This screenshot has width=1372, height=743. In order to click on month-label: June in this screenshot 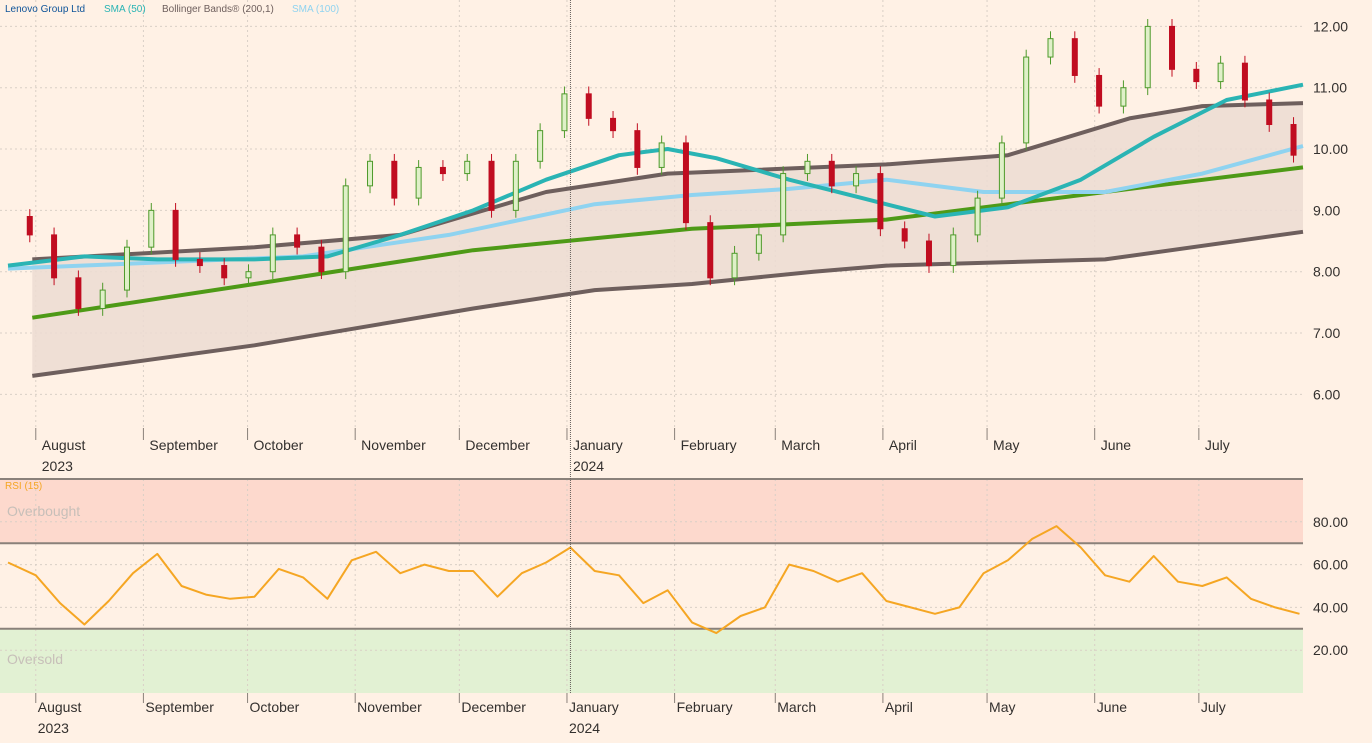, I will do `click(1116, 445)`.